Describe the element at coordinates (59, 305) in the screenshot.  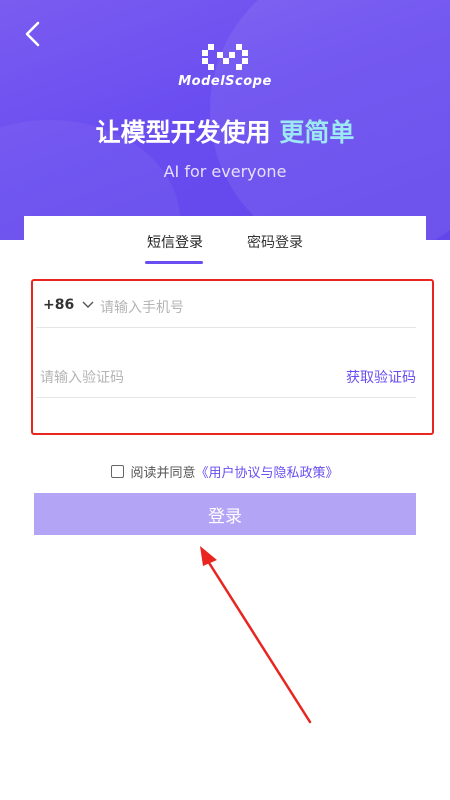
I see `country-code-value: +86` at that location.